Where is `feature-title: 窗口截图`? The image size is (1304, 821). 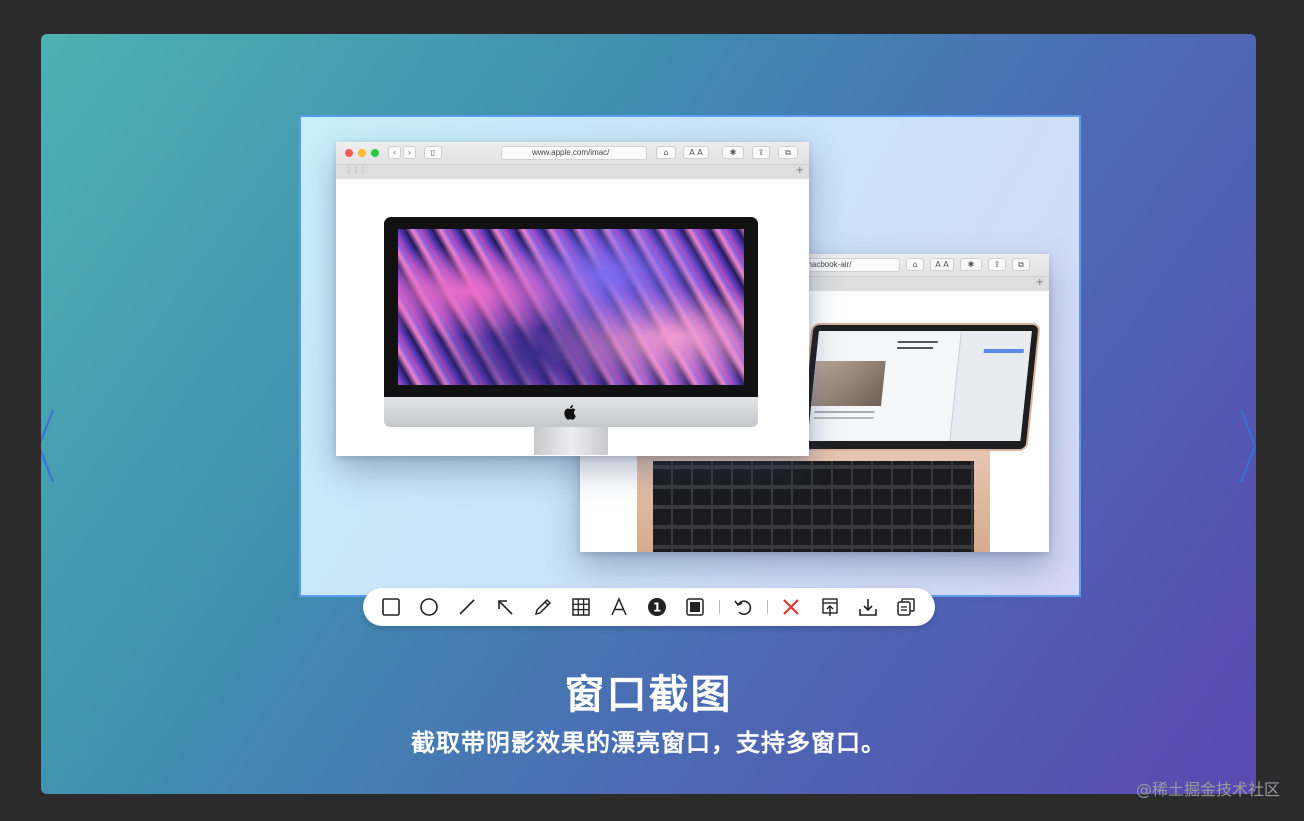 feature-title: 窗口截图 is located at coordinates (648, 695).